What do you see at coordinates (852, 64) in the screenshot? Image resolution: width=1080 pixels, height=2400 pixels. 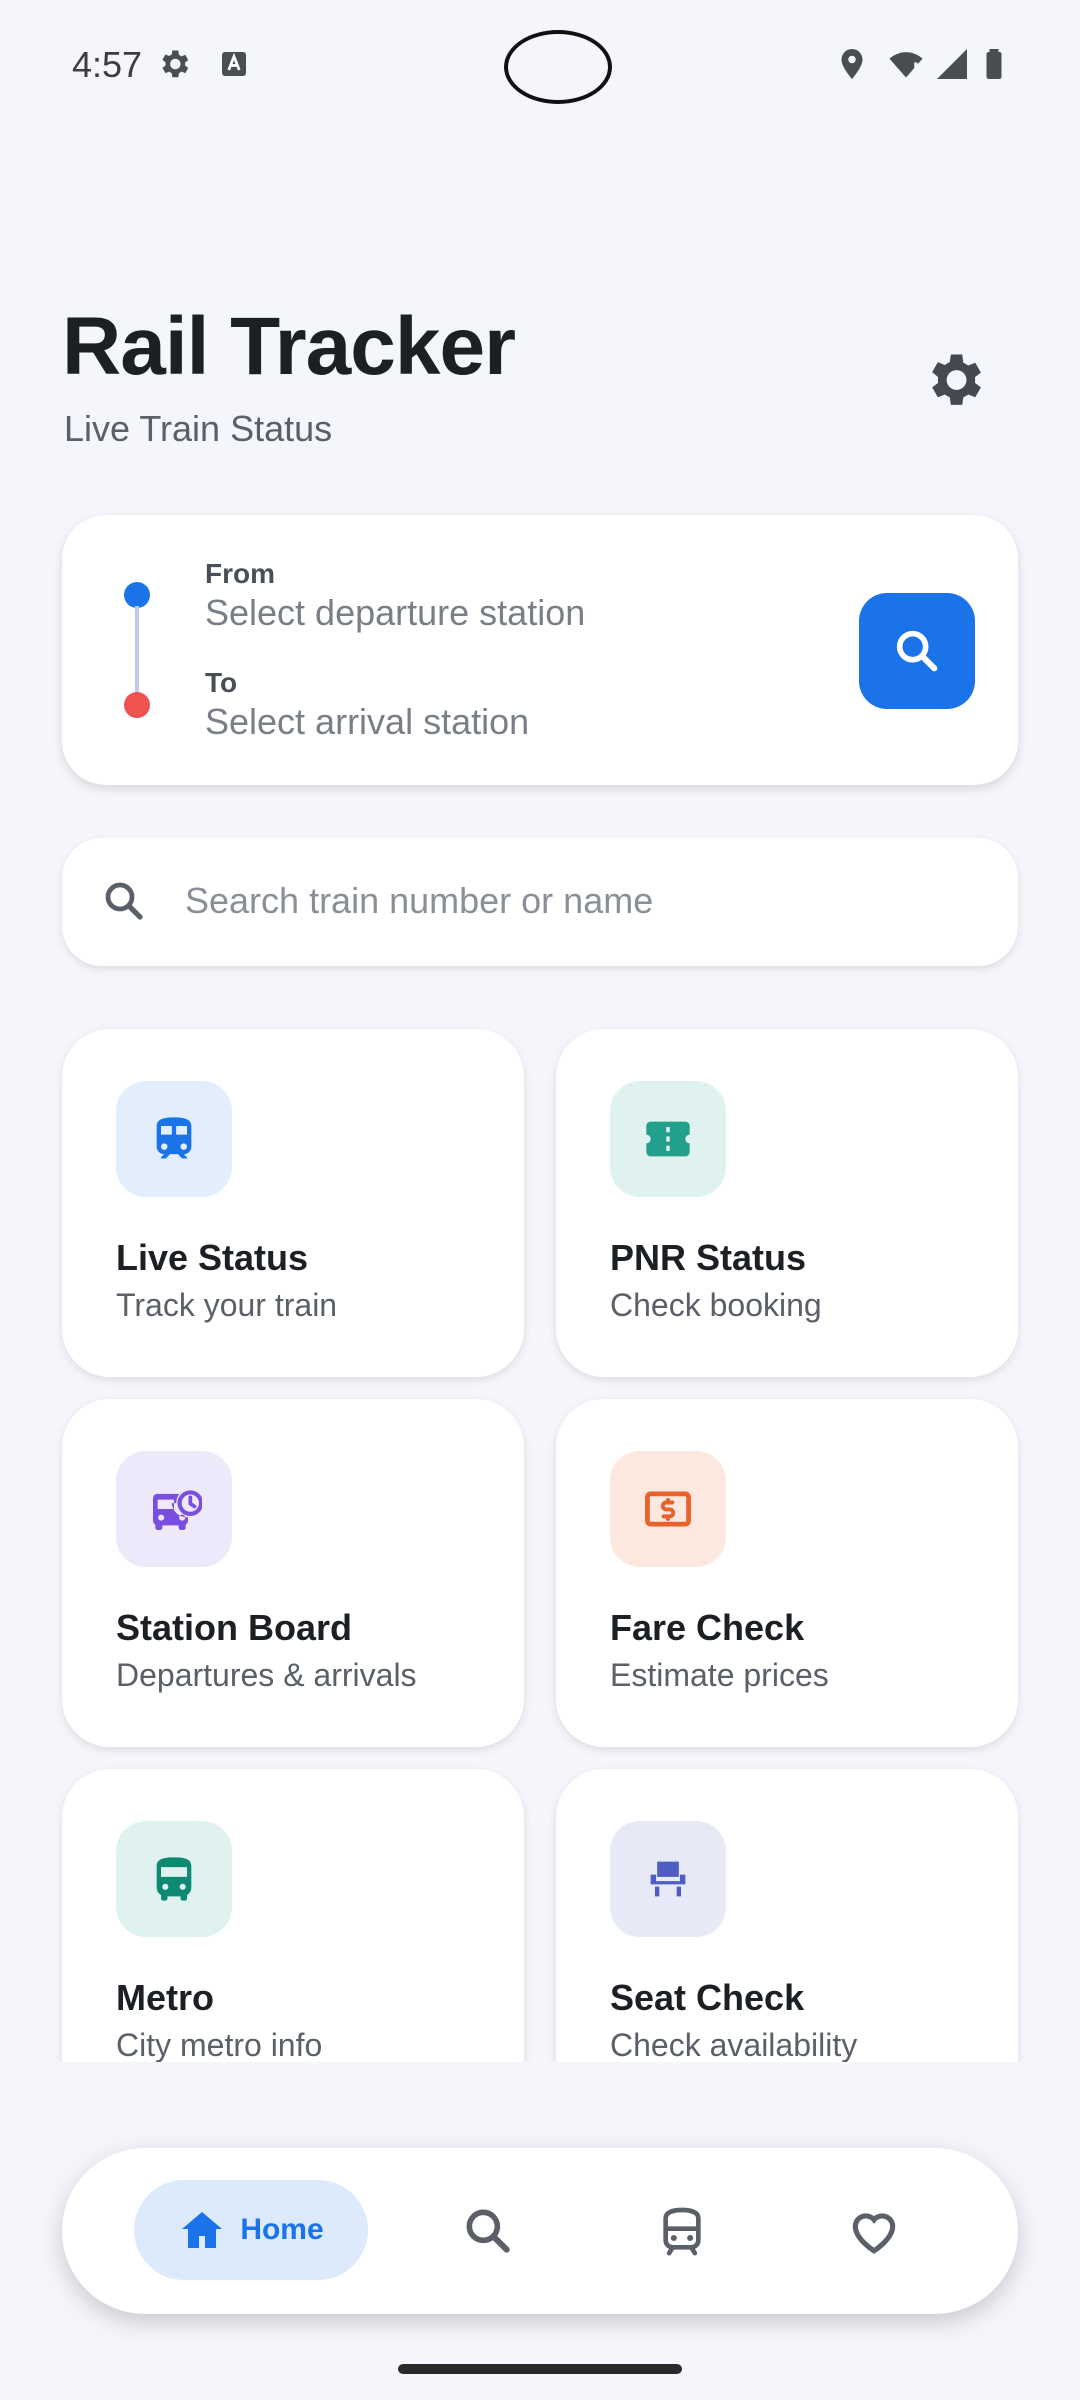 I see `location-icon` at bounding box center [852, 64].